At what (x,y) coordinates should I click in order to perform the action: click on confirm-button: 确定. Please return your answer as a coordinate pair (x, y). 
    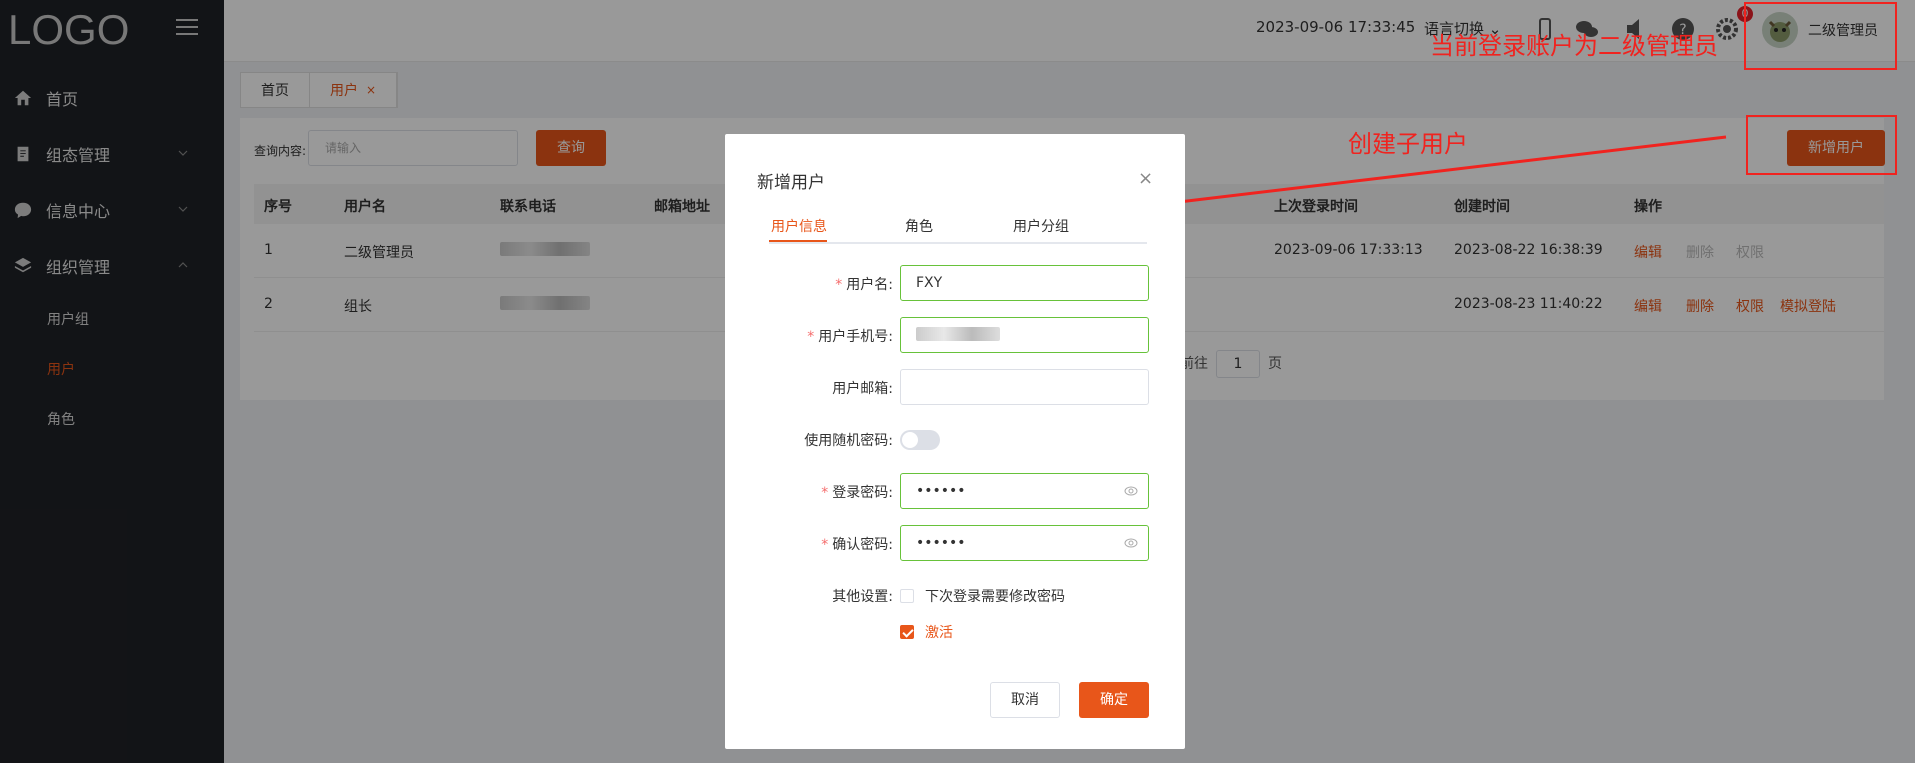
    Looking at the image, I should click on (1114, 700).